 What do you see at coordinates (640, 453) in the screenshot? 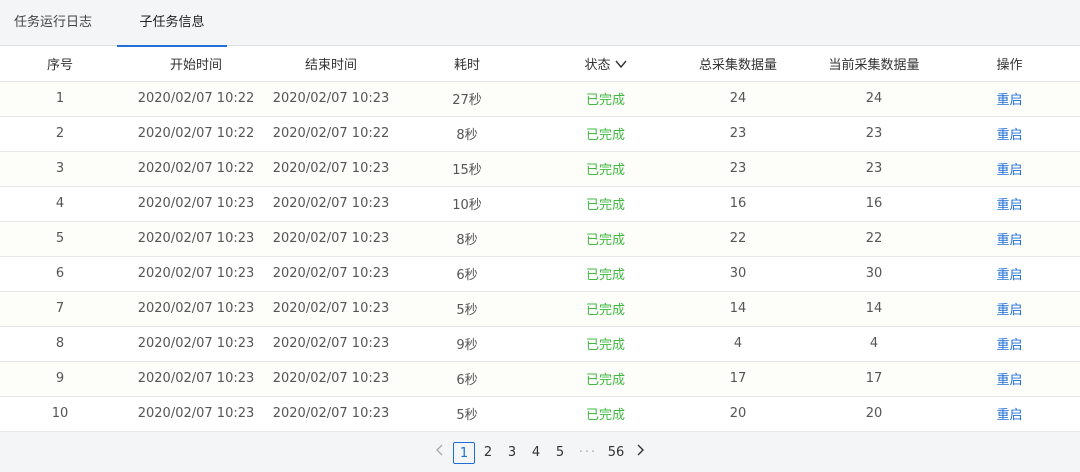
I see `chevron-right-icon` at bounding box center [640, 453].